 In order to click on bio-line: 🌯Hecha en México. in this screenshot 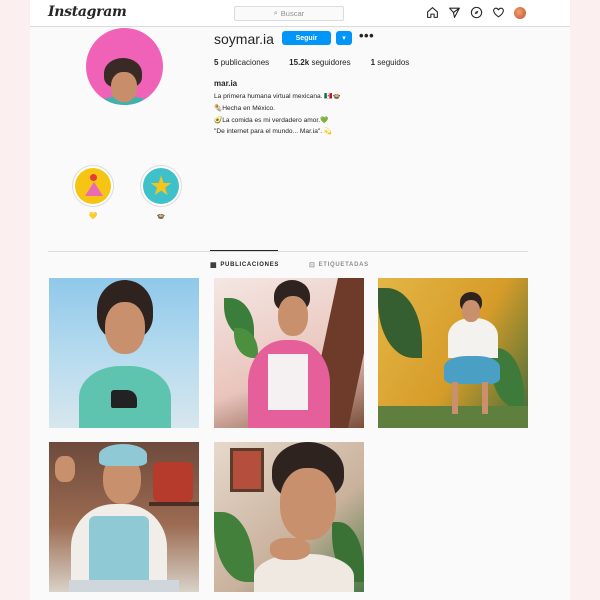, I will do `click(244, 108)`.